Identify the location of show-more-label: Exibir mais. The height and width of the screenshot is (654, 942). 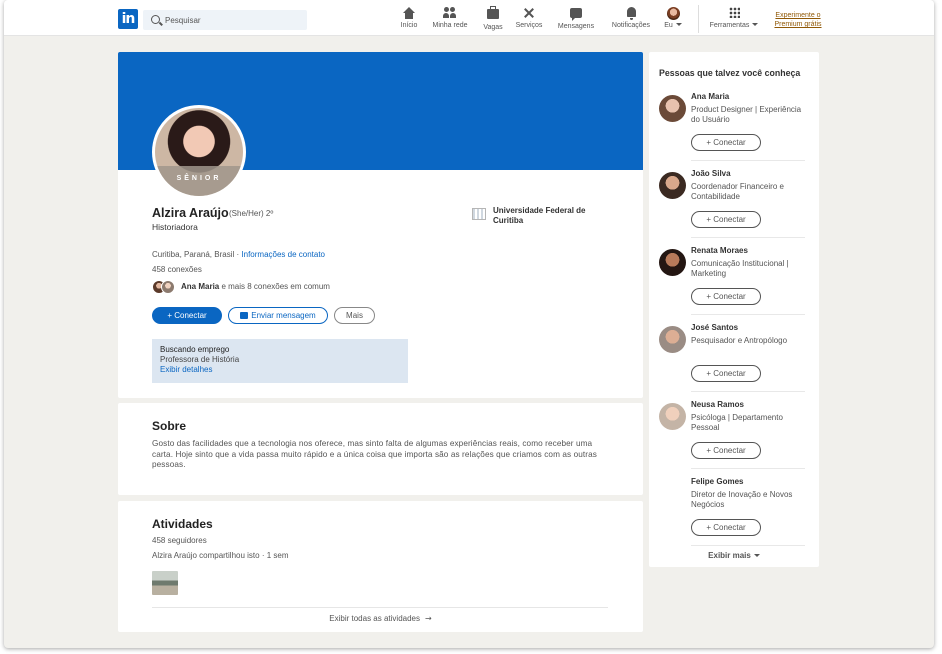
(729, 555).